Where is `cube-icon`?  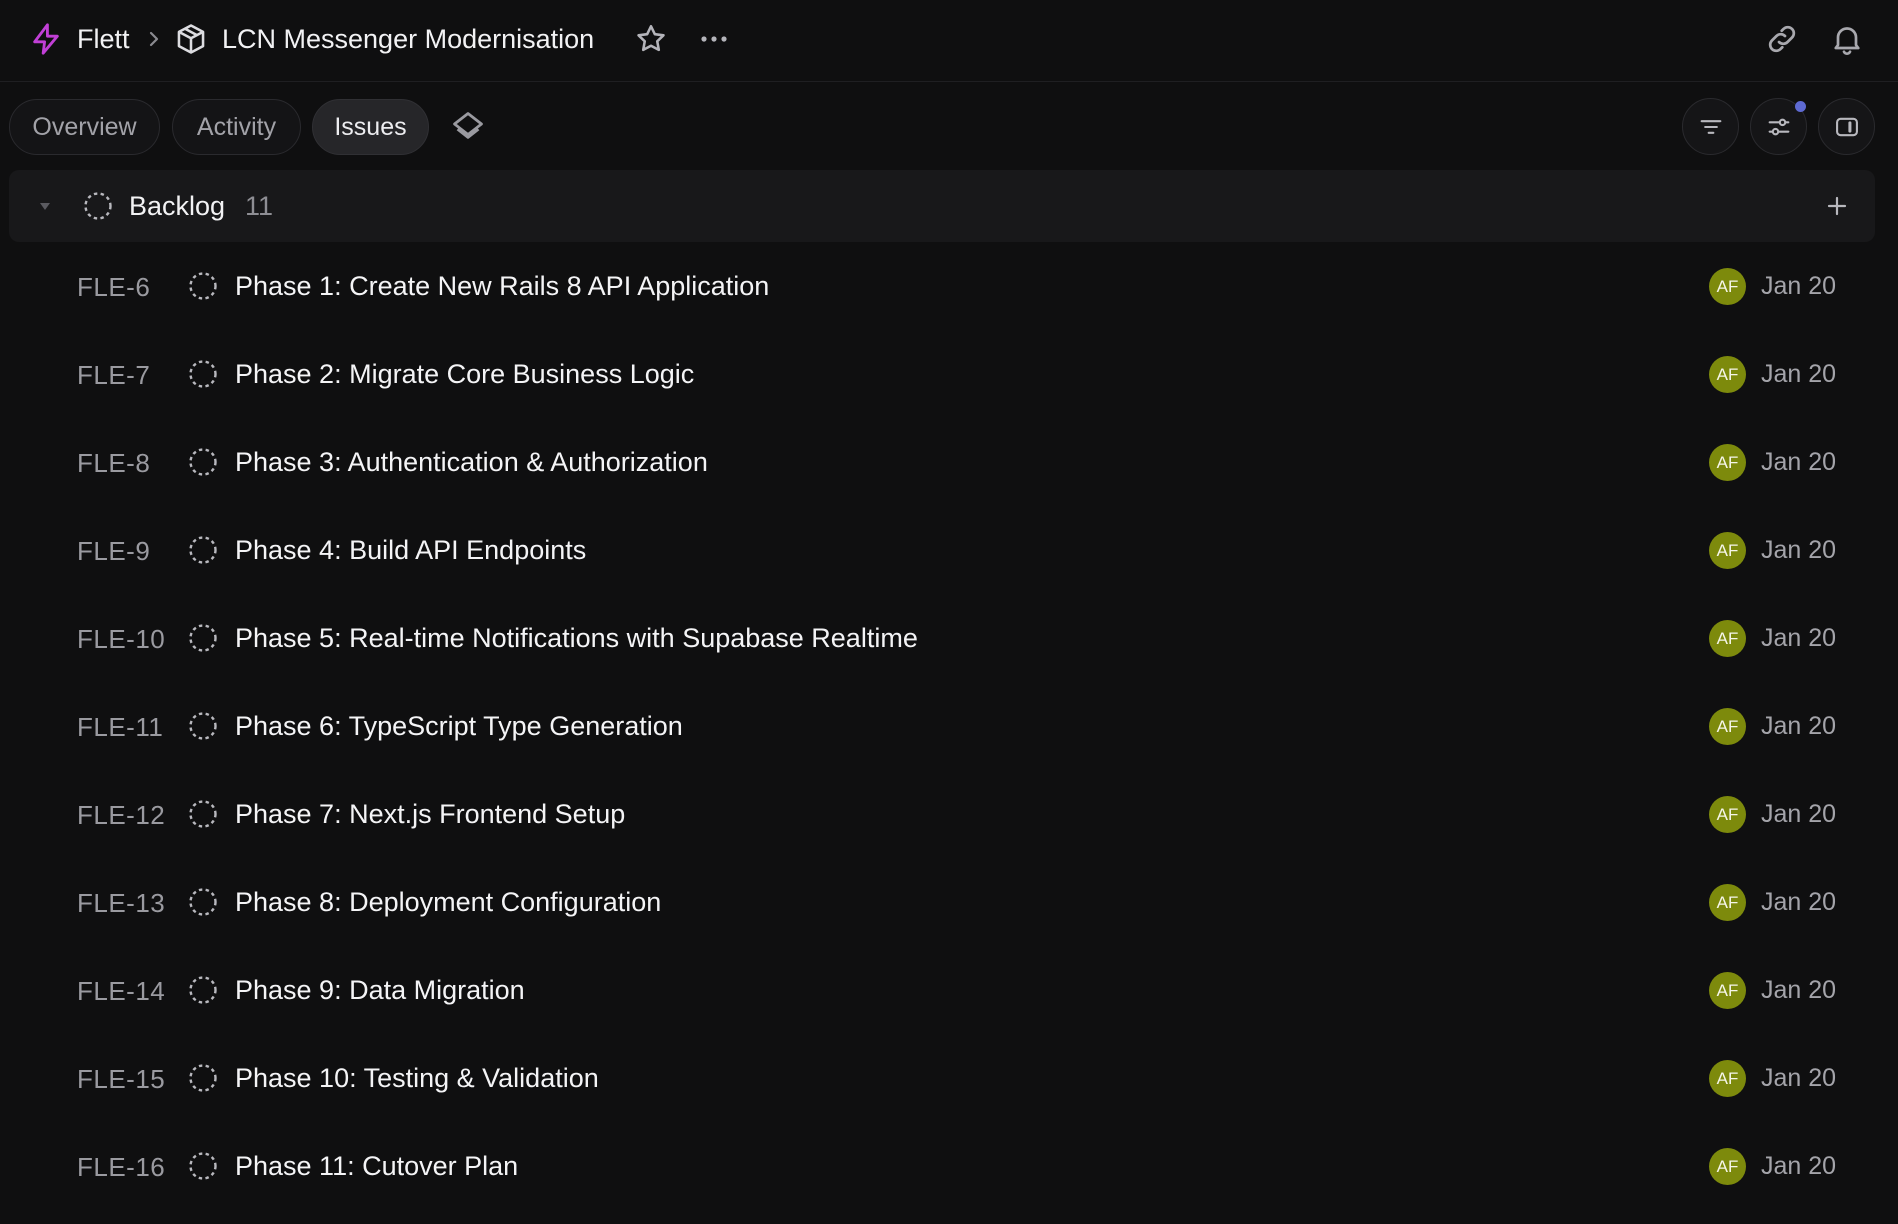
cube-icon is located at coordinates (191, 39).